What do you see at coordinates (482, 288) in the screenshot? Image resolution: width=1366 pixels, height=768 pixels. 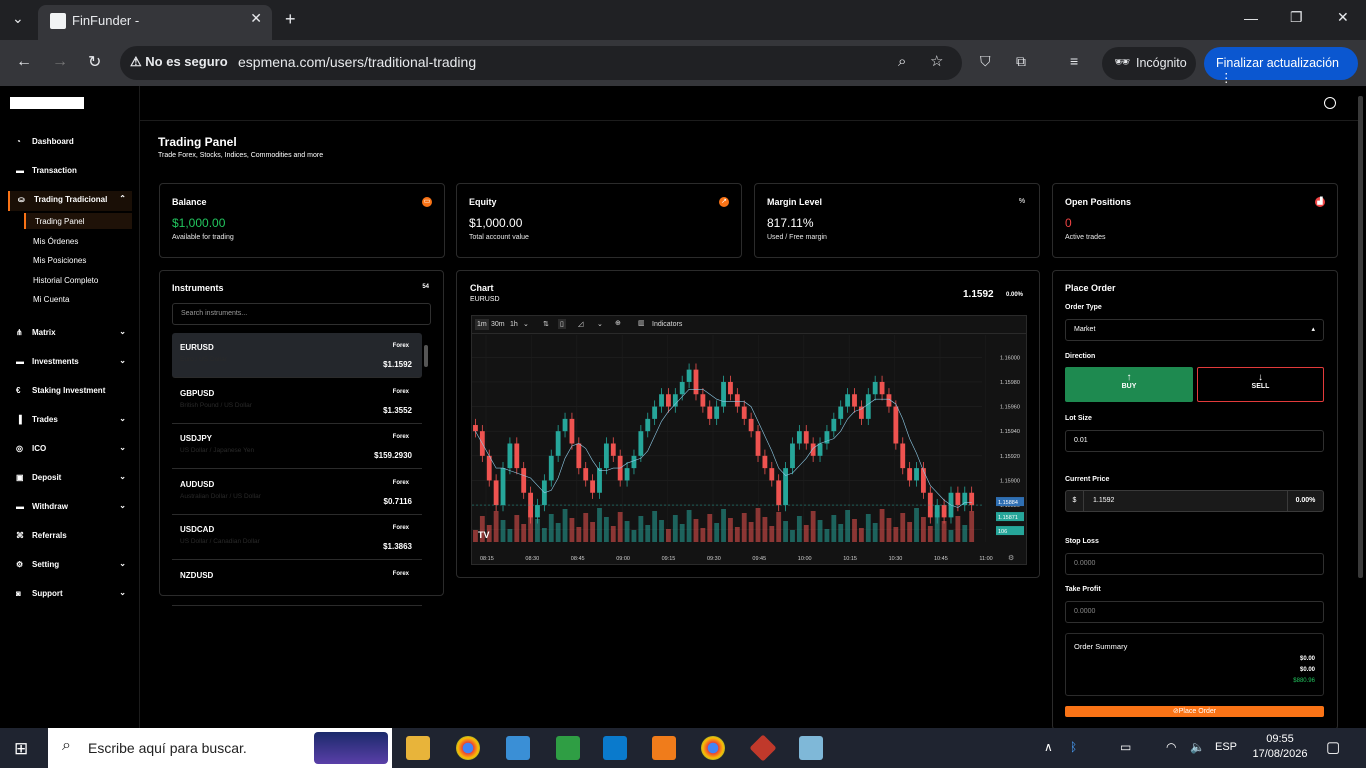 I see `chart-title: Chart` at bounding box center [482, 288].